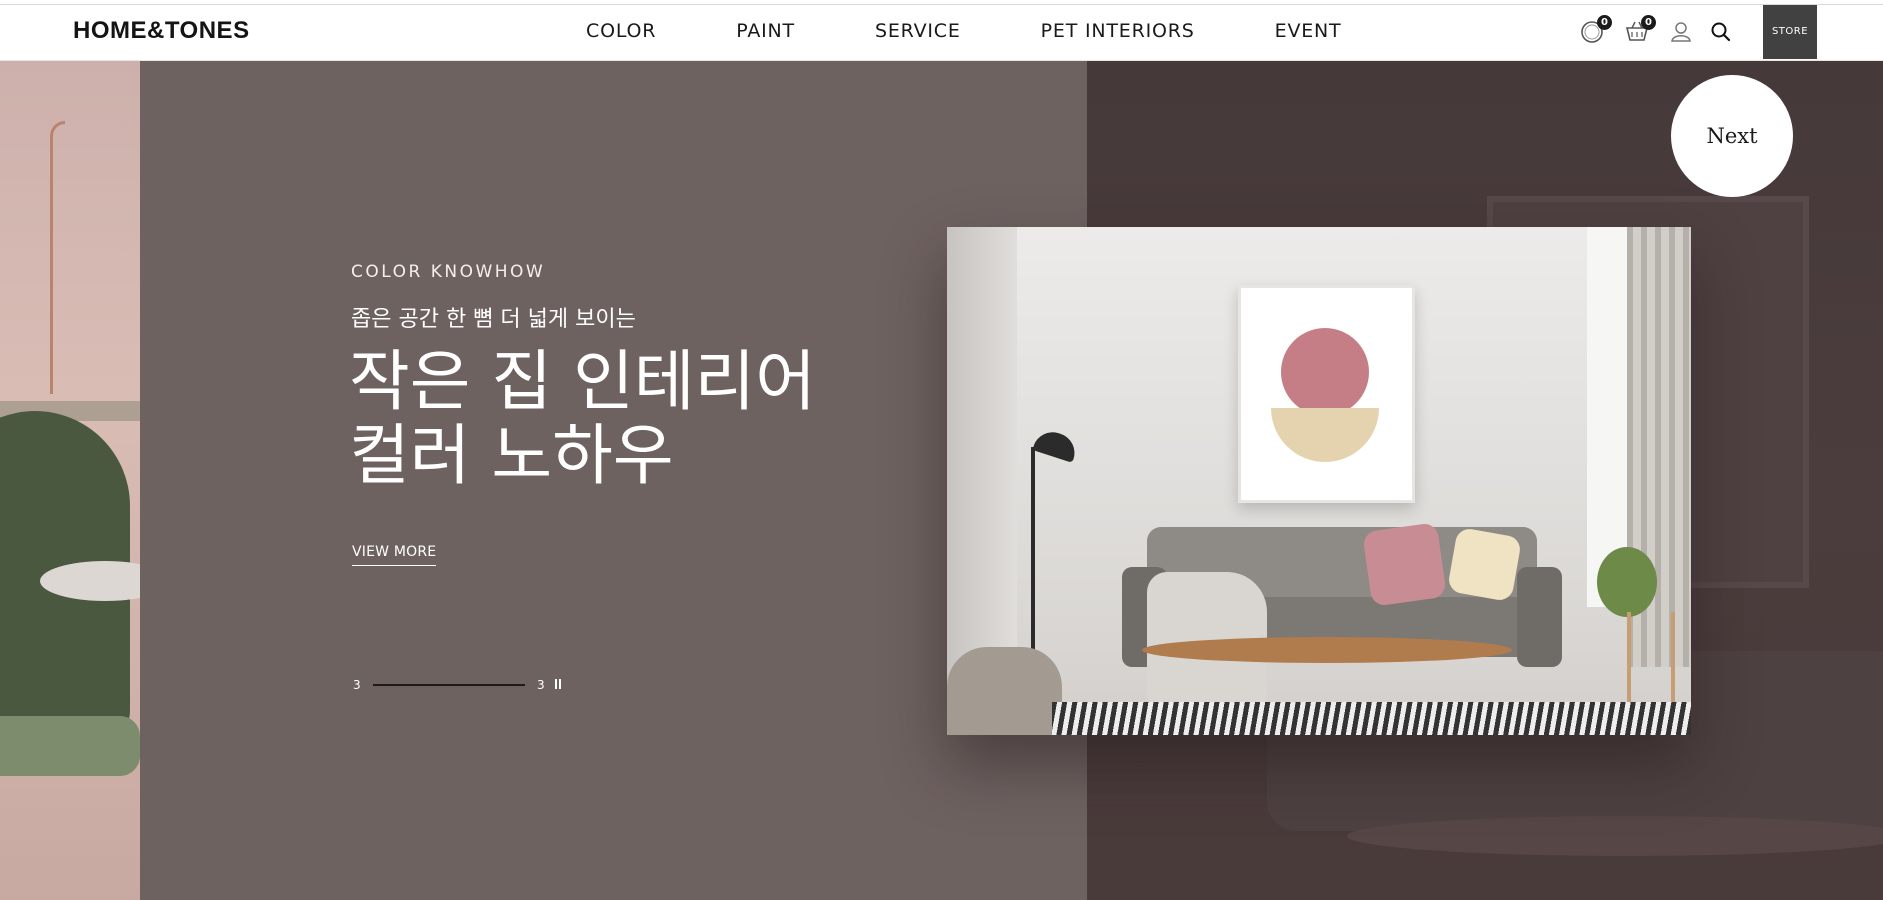  Describe the element at coordinates (1056, 445) in the screenshot. I see `floor-lamp-shade` at that location.